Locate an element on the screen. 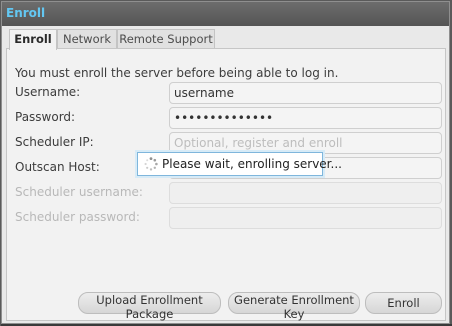  window-title: Enroll is located at coordinates (26, 13).